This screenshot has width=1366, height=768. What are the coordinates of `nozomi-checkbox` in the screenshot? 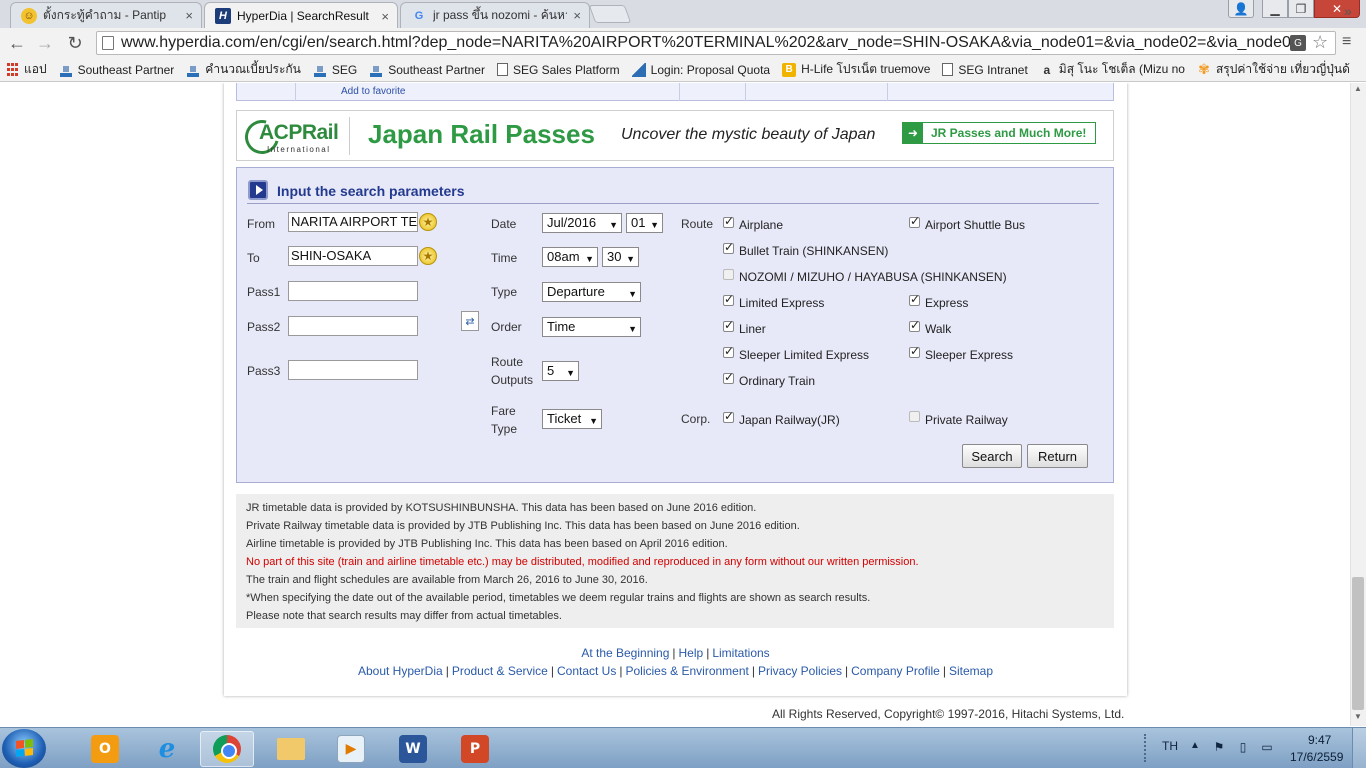 It's located at (728, 274).